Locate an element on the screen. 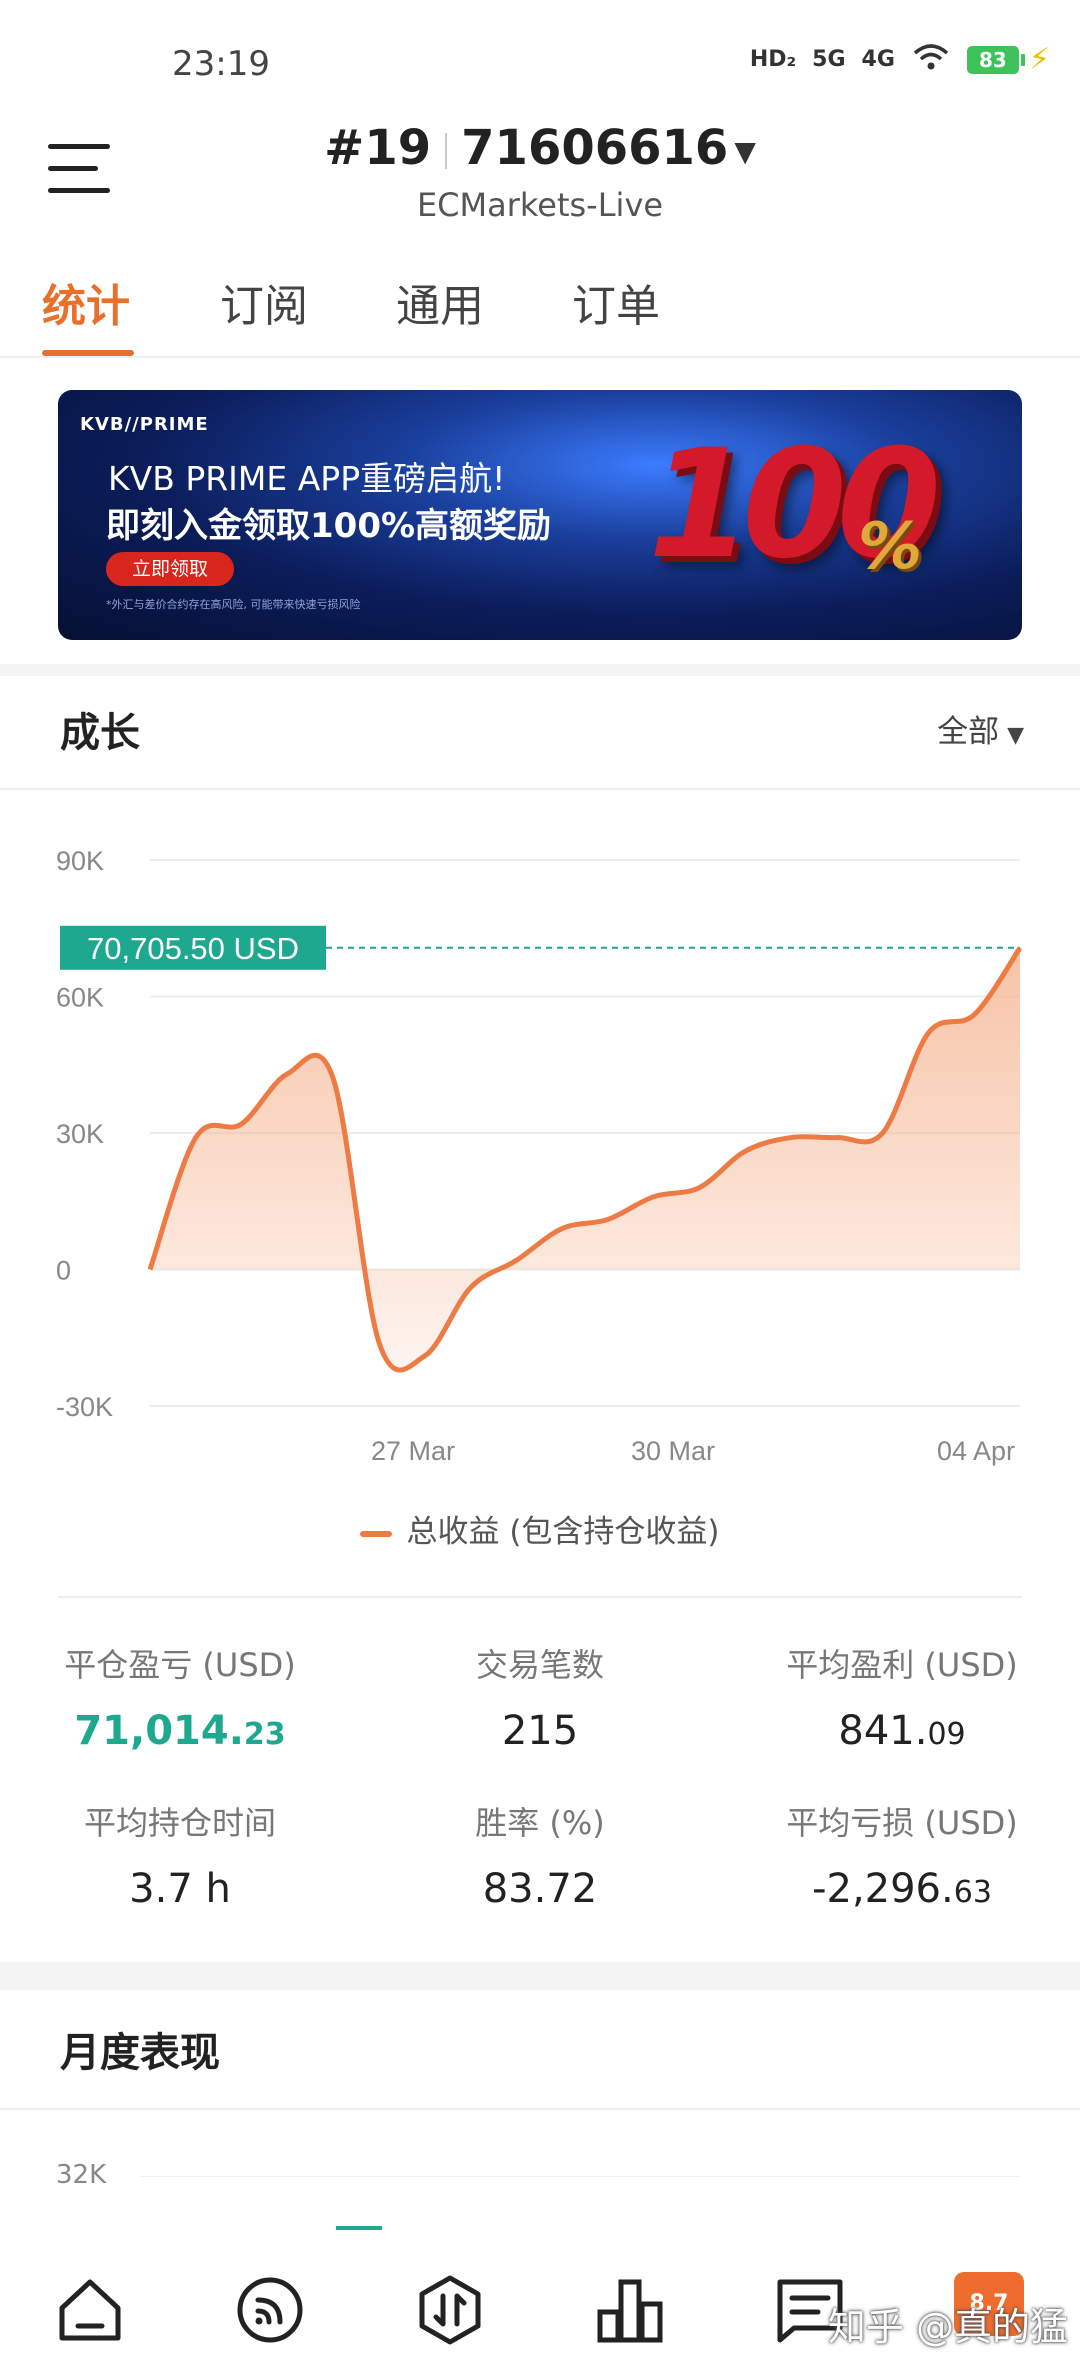 This screenshot has width=1080, height=2376. account-prefix: #19 is located at coordinates (378, 148).